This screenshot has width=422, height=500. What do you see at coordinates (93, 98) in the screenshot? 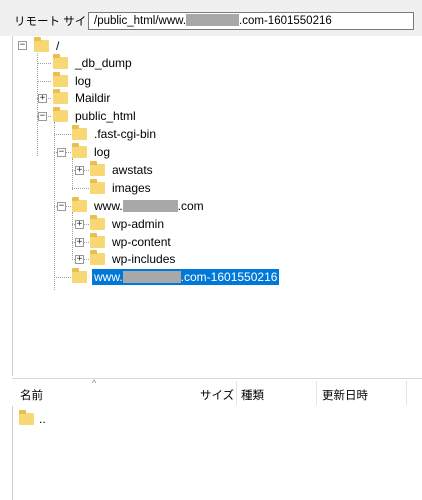
I see `tree-item-label: Maildir` at bounding box center [93, 98].